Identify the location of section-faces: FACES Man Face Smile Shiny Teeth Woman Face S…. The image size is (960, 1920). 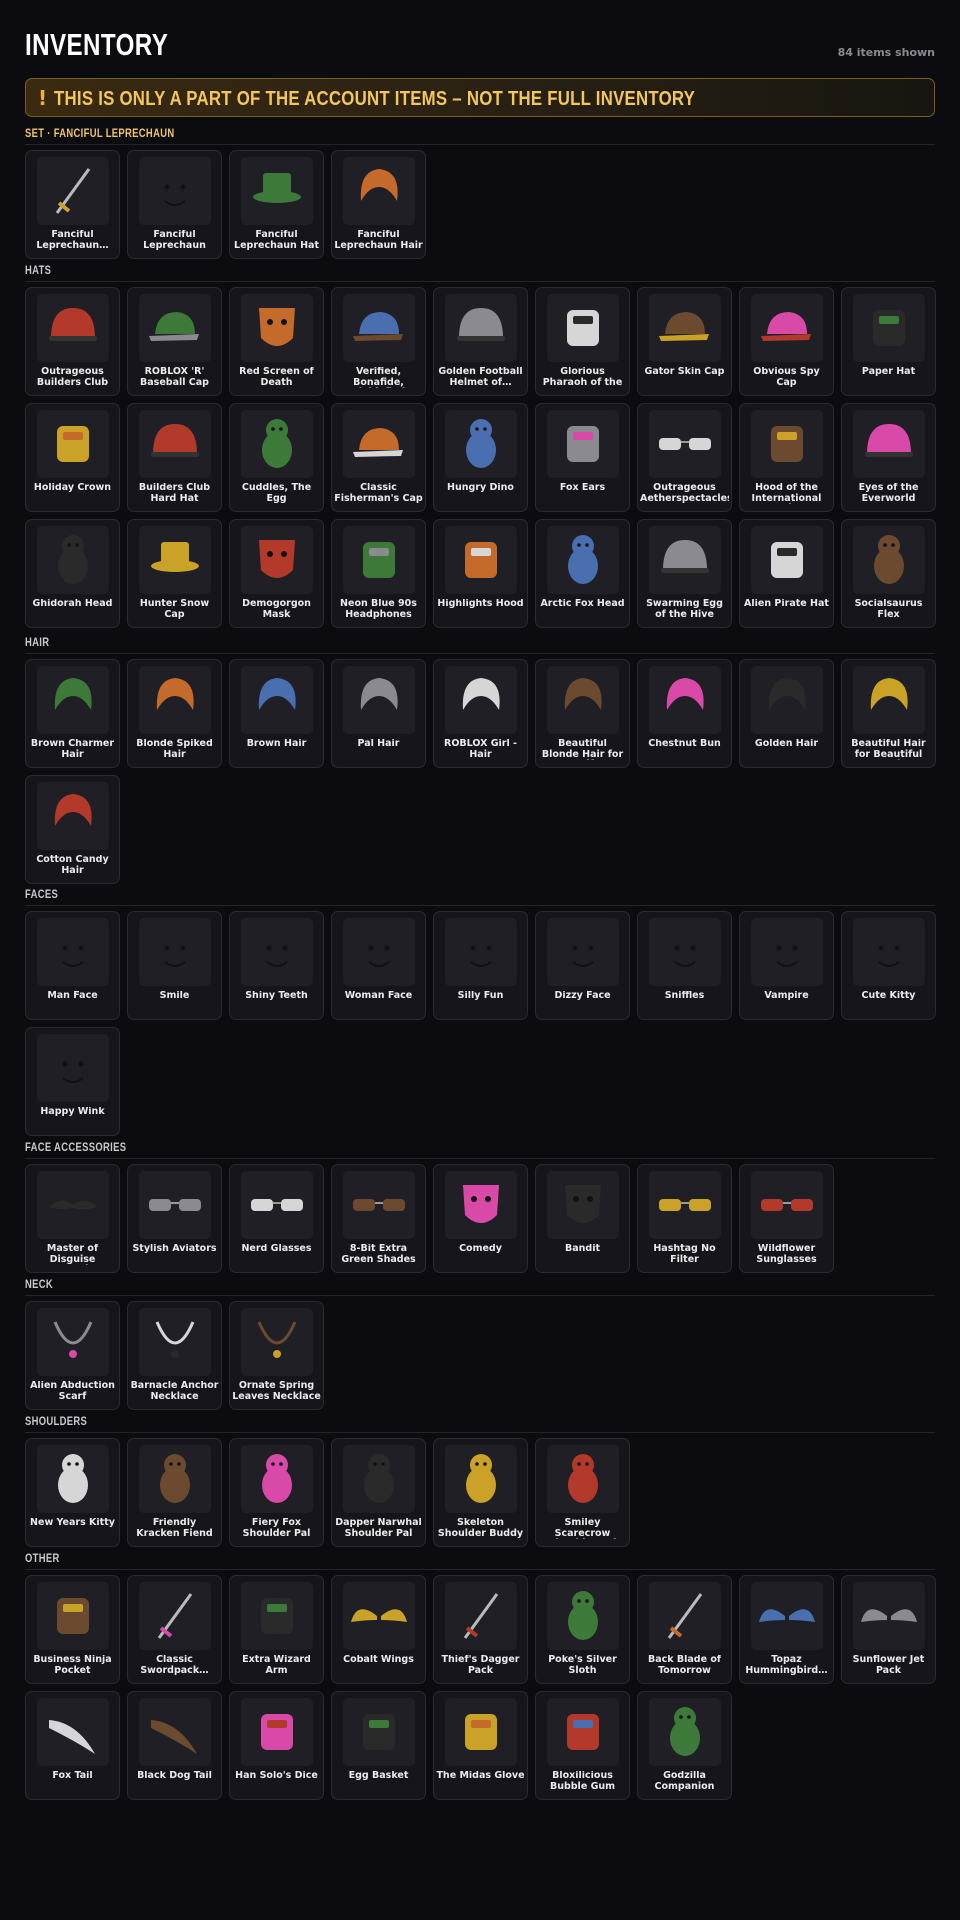
(480, 1012).